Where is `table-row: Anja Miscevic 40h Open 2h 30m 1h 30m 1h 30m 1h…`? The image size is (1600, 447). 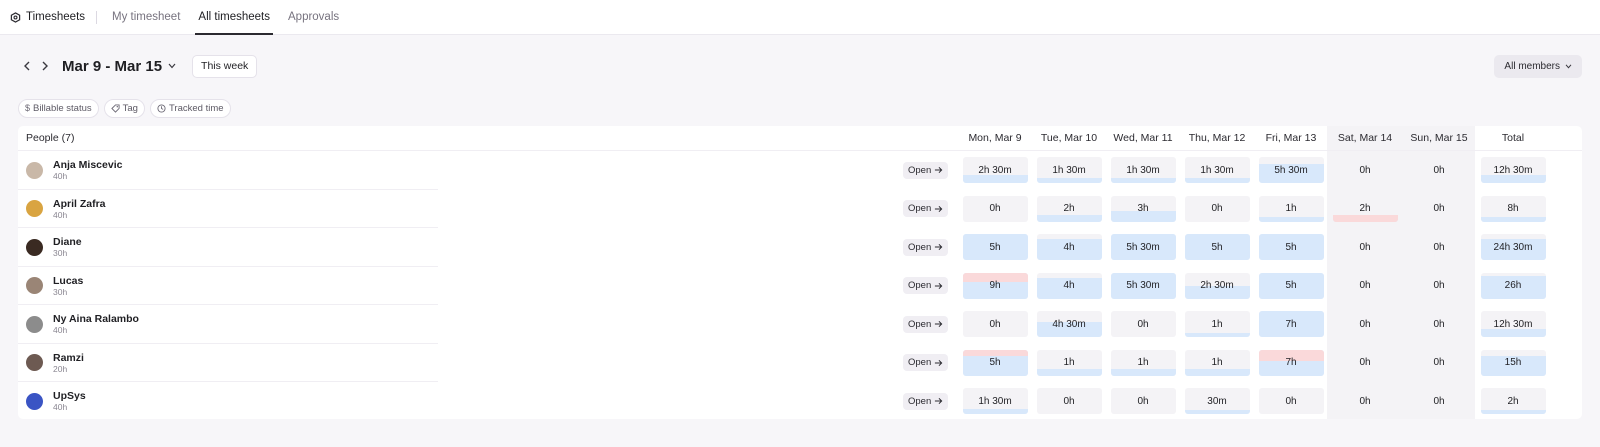 table-row: Anja Miscevic 40h Open 2h 30m 1h 30m 1h 30m 1h… is located at coordinates (800, 170).